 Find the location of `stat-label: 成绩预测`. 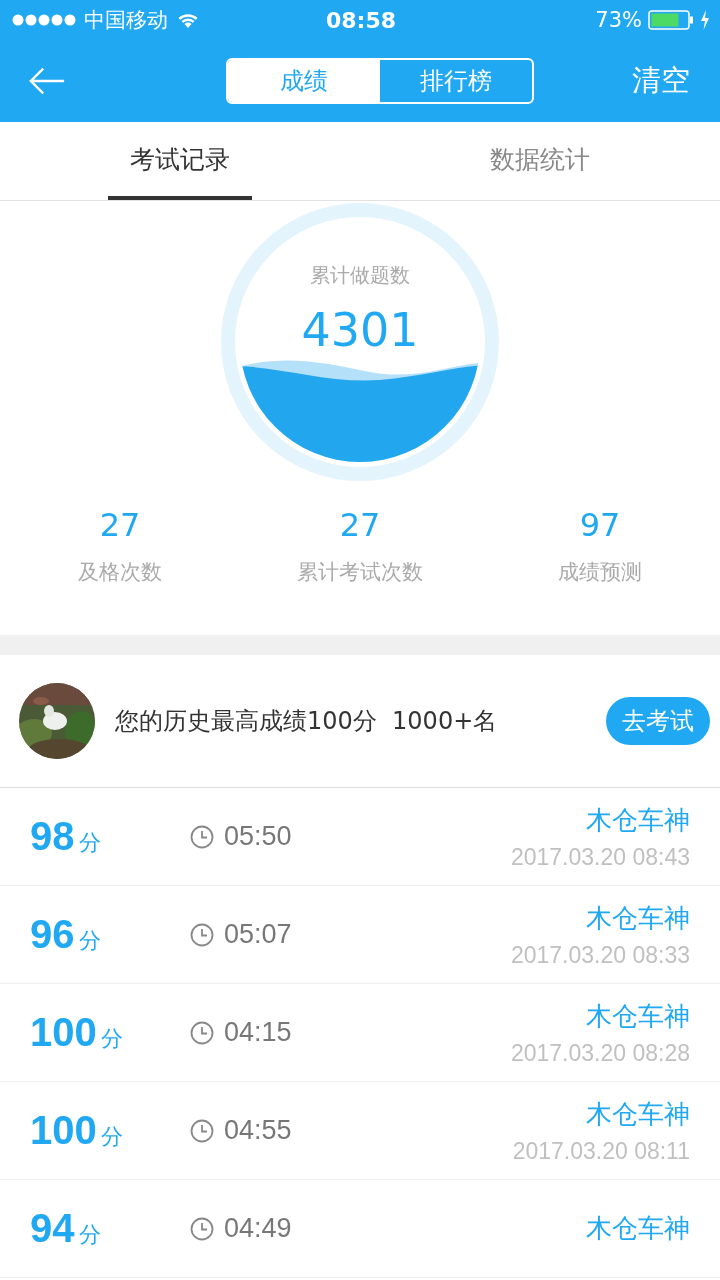

stat-label: 成绩预测 is located at coordinates (600, 572).